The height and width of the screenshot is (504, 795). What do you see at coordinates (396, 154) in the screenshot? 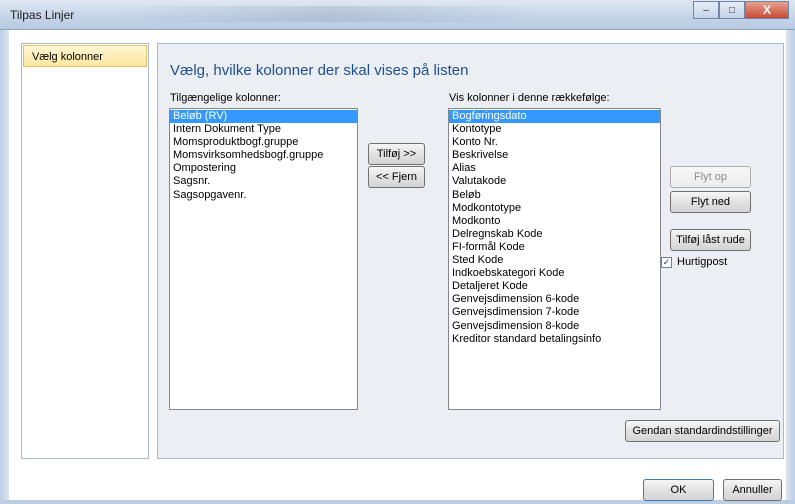
I see `add-column-button: Tilføj >>` at bounding box center [396, 154].